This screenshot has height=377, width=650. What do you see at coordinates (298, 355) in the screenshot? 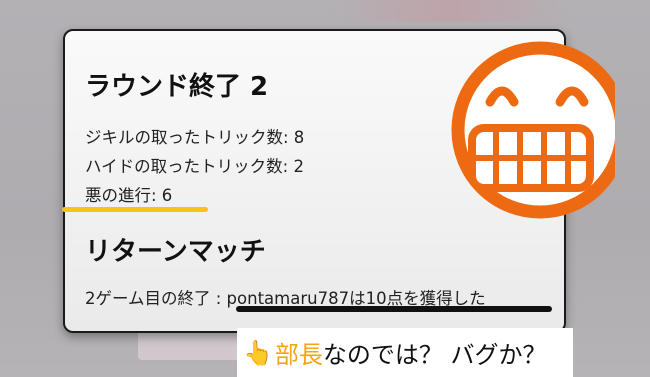
I see `caption-highlight: 部長` at bounding box center [298, 355].